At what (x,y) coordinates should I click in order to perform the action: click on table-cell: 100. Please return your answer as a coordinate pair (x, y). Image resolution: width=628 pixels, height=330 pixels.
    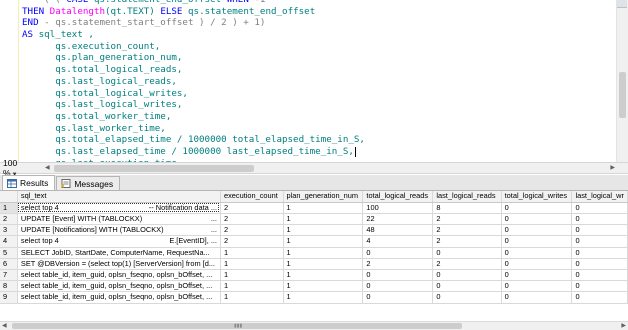
    Looking at the image, I should click on (398, 208).